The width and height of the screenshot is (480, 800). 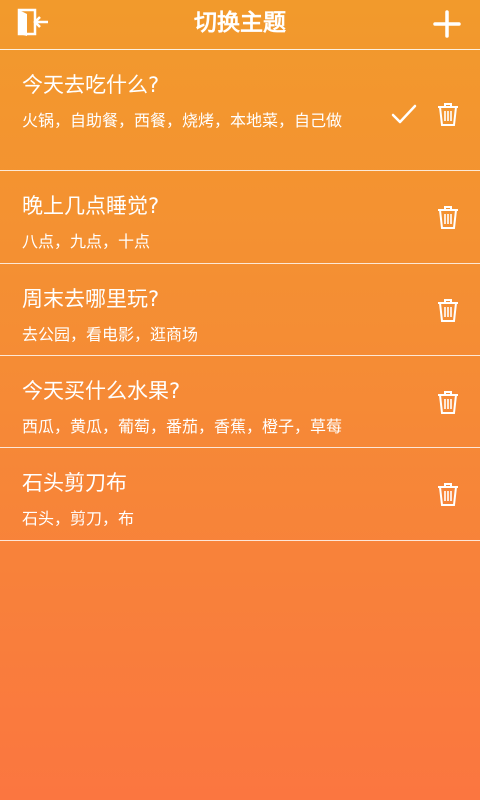 I want to click on header-bar: 切换主题, so click(x=240, y=25).